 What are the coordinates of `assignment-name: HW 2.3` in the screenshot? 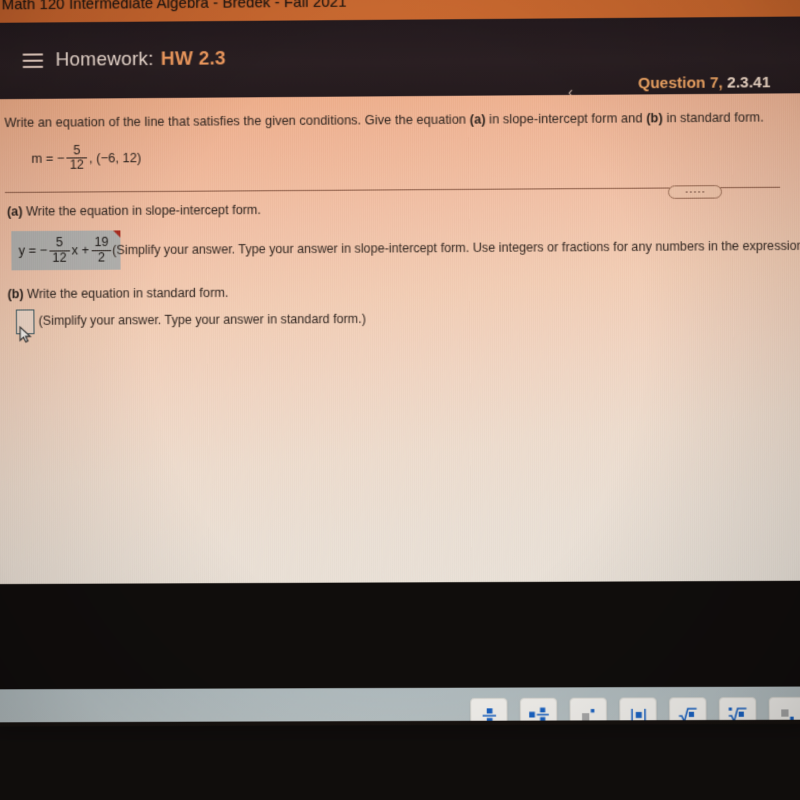 It's located at (193, 58).